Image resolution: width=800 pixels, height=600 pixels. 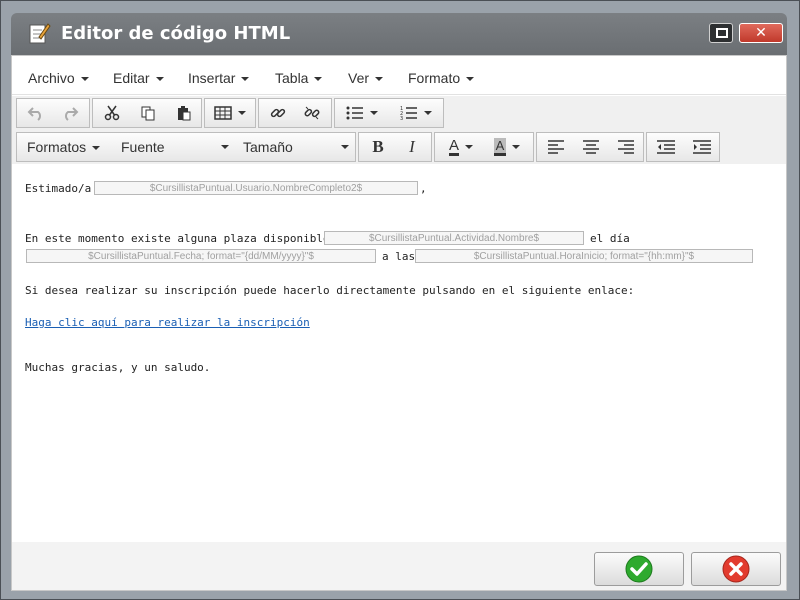 I want to click on text-color-button: A, so click(x=461, y=147).